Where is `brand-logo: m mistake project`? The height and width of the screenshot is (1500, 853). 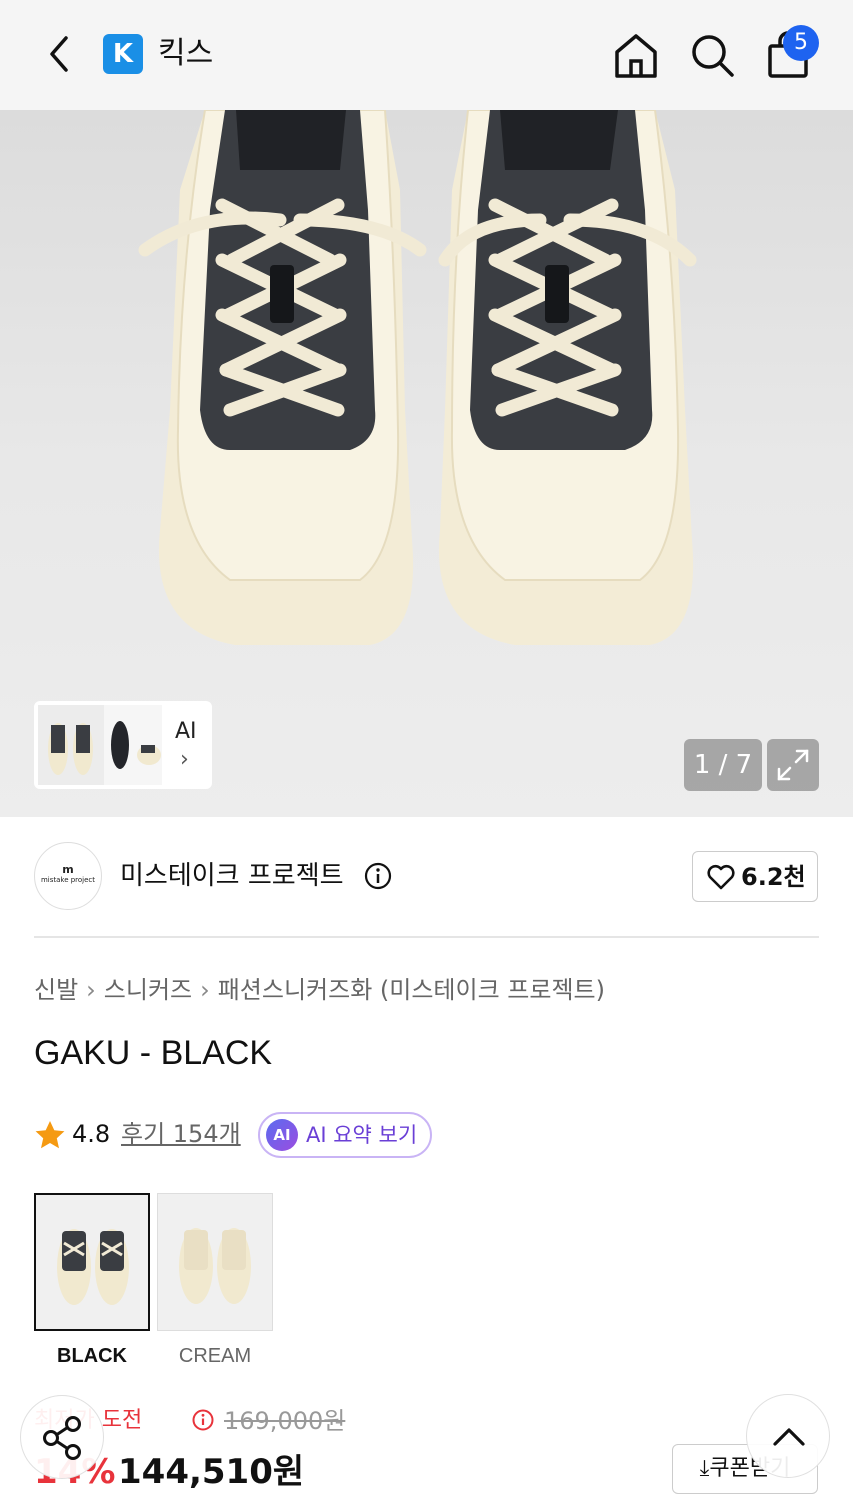 brand-logo: m mistake project is located at coordinates (68, 876).